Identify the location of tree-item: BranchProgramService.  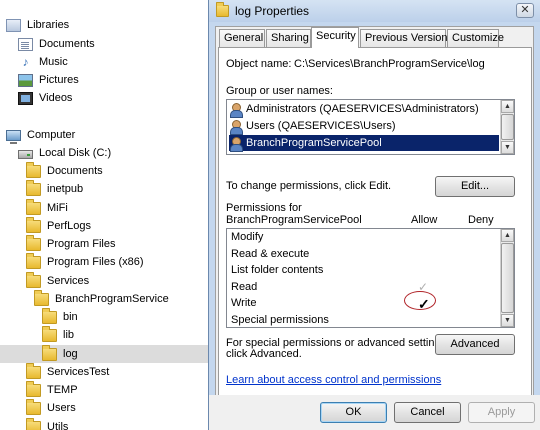
(104, 298).